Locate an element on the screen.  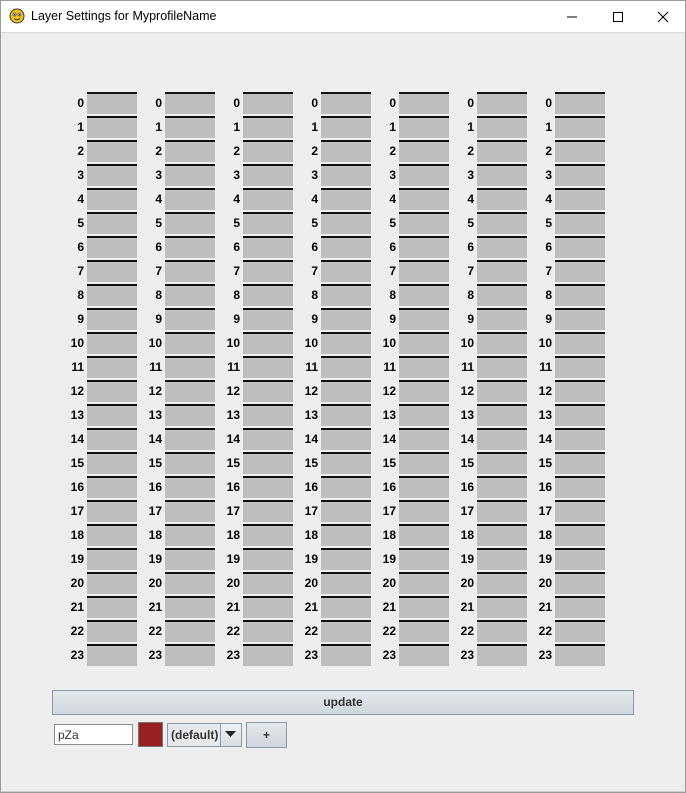
dropdown-arrow-button is located at coordinates (230, 735).